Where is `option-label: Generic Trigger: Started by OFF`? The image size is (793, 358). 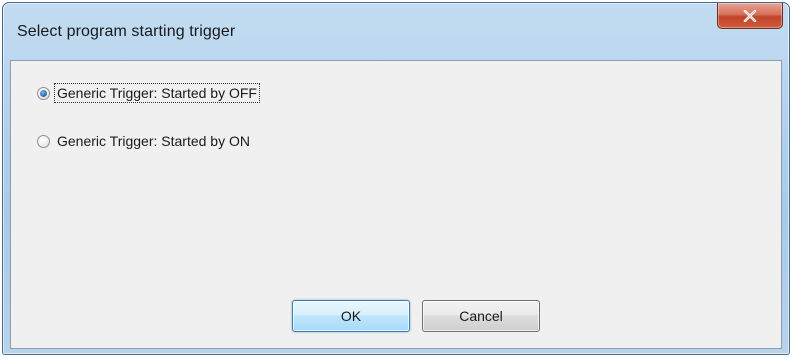 option-label: Generic Trigger: Started by OFF is located at coordinates (157, 93).